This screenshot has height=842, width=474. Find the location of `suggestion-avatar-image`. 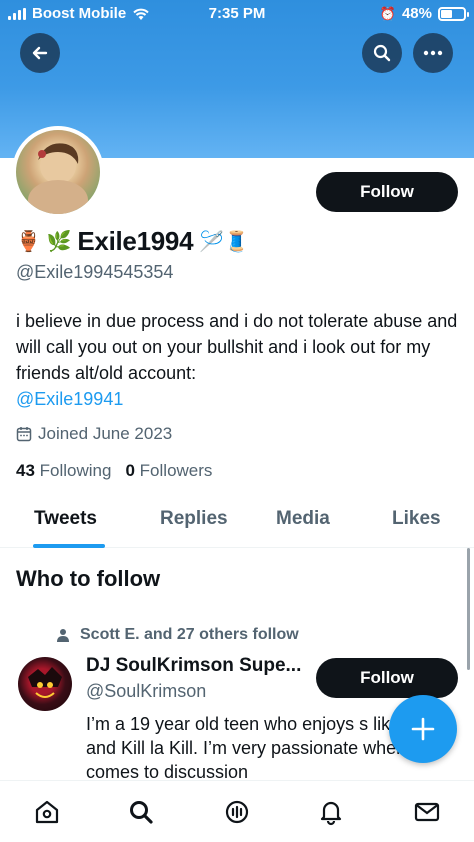

suggestion-avatar-image is located at coordinates (45, 682).